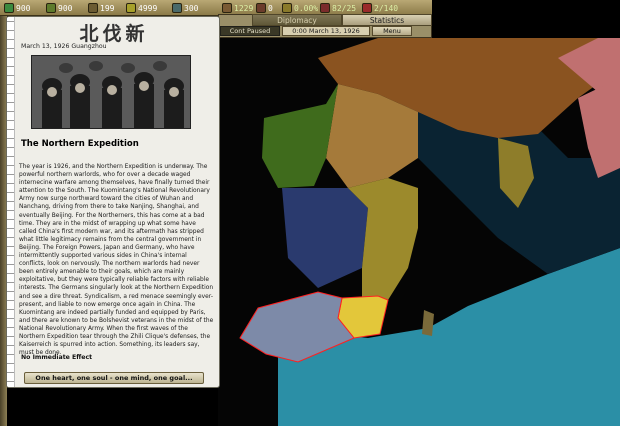 This screenshot has height=426, width=620. I want to click on event-headline: The Northern Expedition, so click(80, 144).